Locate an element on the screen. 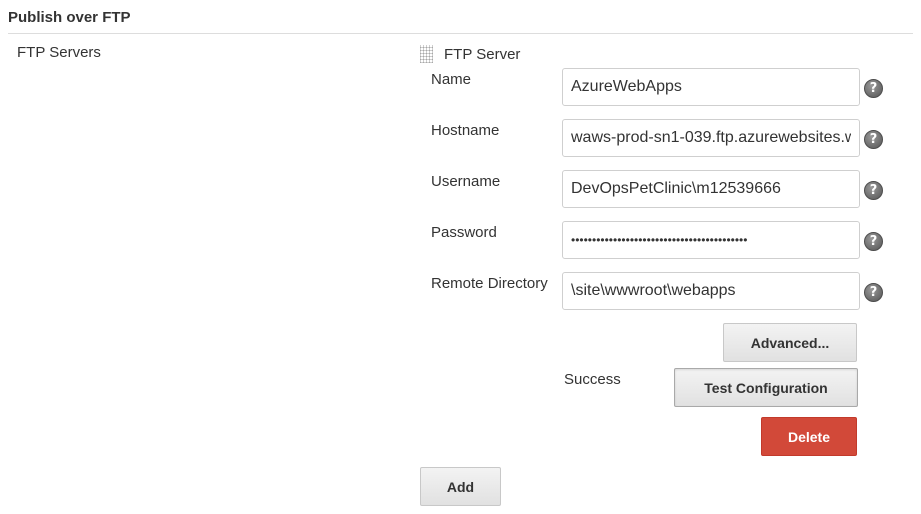  username-input is located at coordinates (711, 189).